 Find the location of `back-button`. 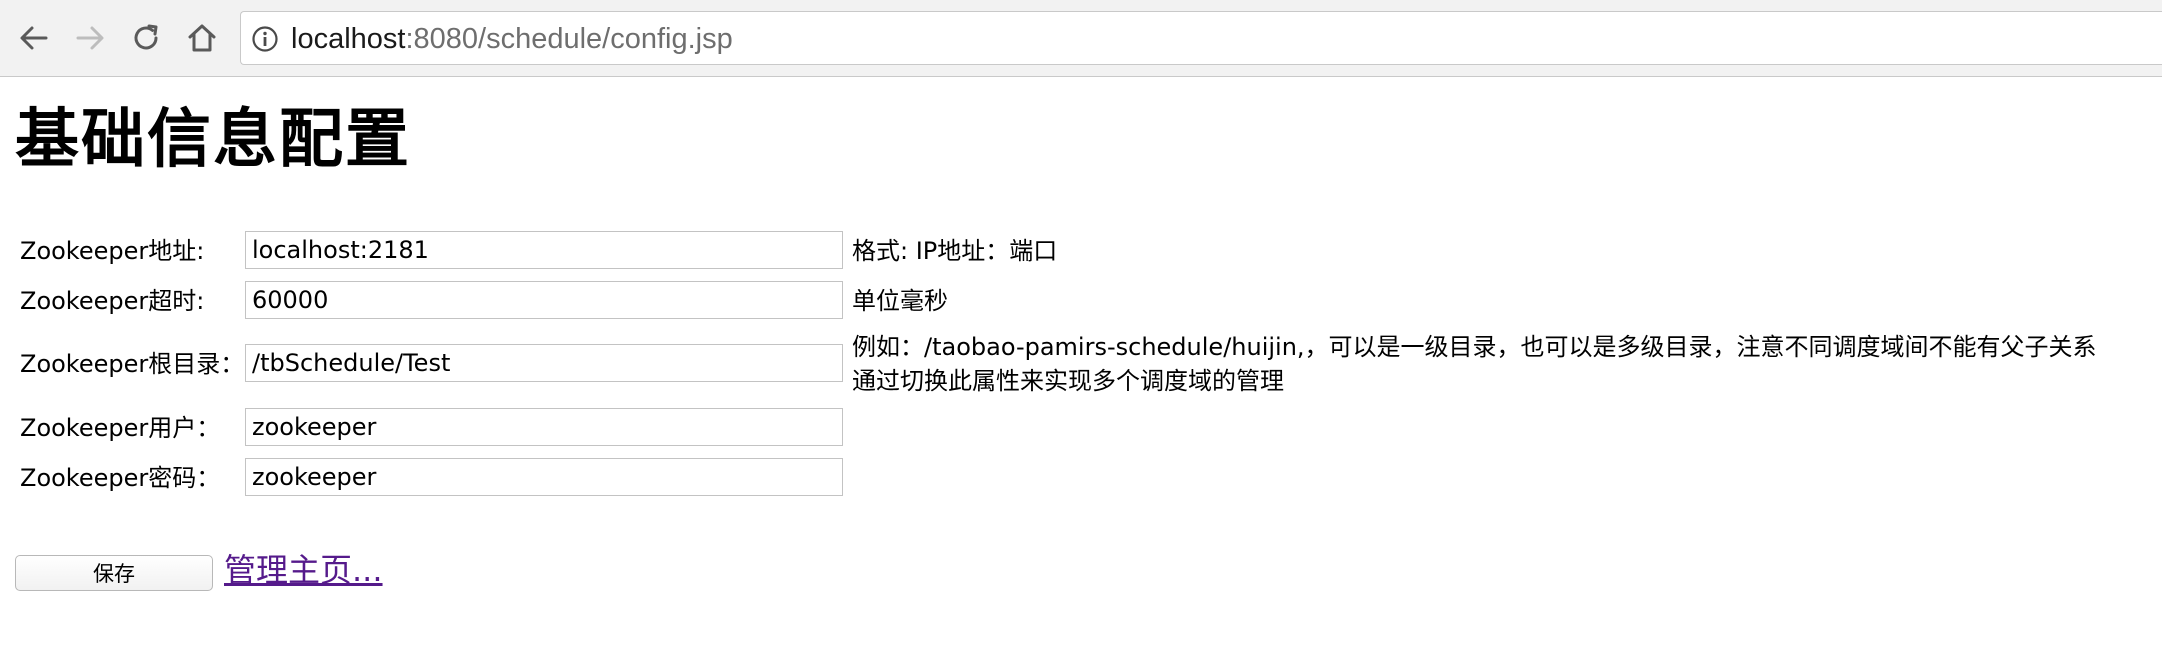

back-button is located at coordinates (34, 38).